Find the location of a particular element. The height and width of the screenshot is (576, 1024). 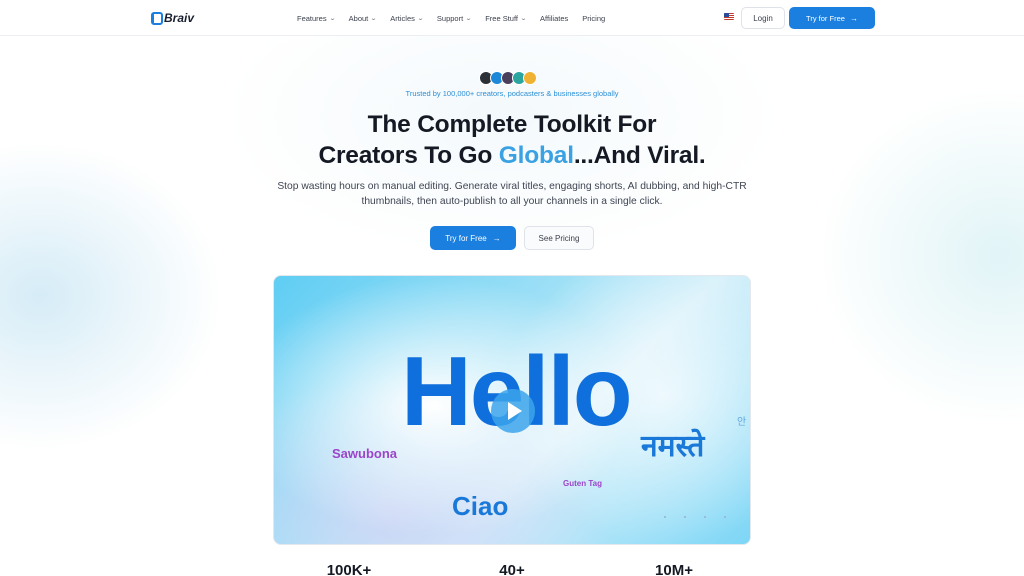

nav-item-about: About ⌄ is located at coordinates (363, 18).